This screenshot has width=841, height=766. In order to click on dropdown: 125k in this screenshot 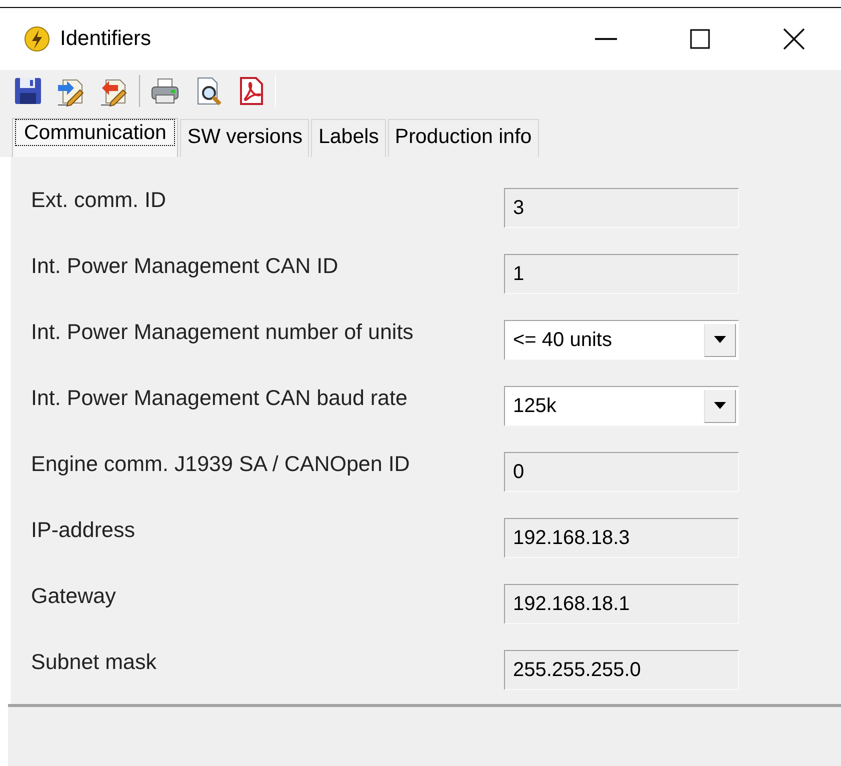, I will do `click(621, 406)`.